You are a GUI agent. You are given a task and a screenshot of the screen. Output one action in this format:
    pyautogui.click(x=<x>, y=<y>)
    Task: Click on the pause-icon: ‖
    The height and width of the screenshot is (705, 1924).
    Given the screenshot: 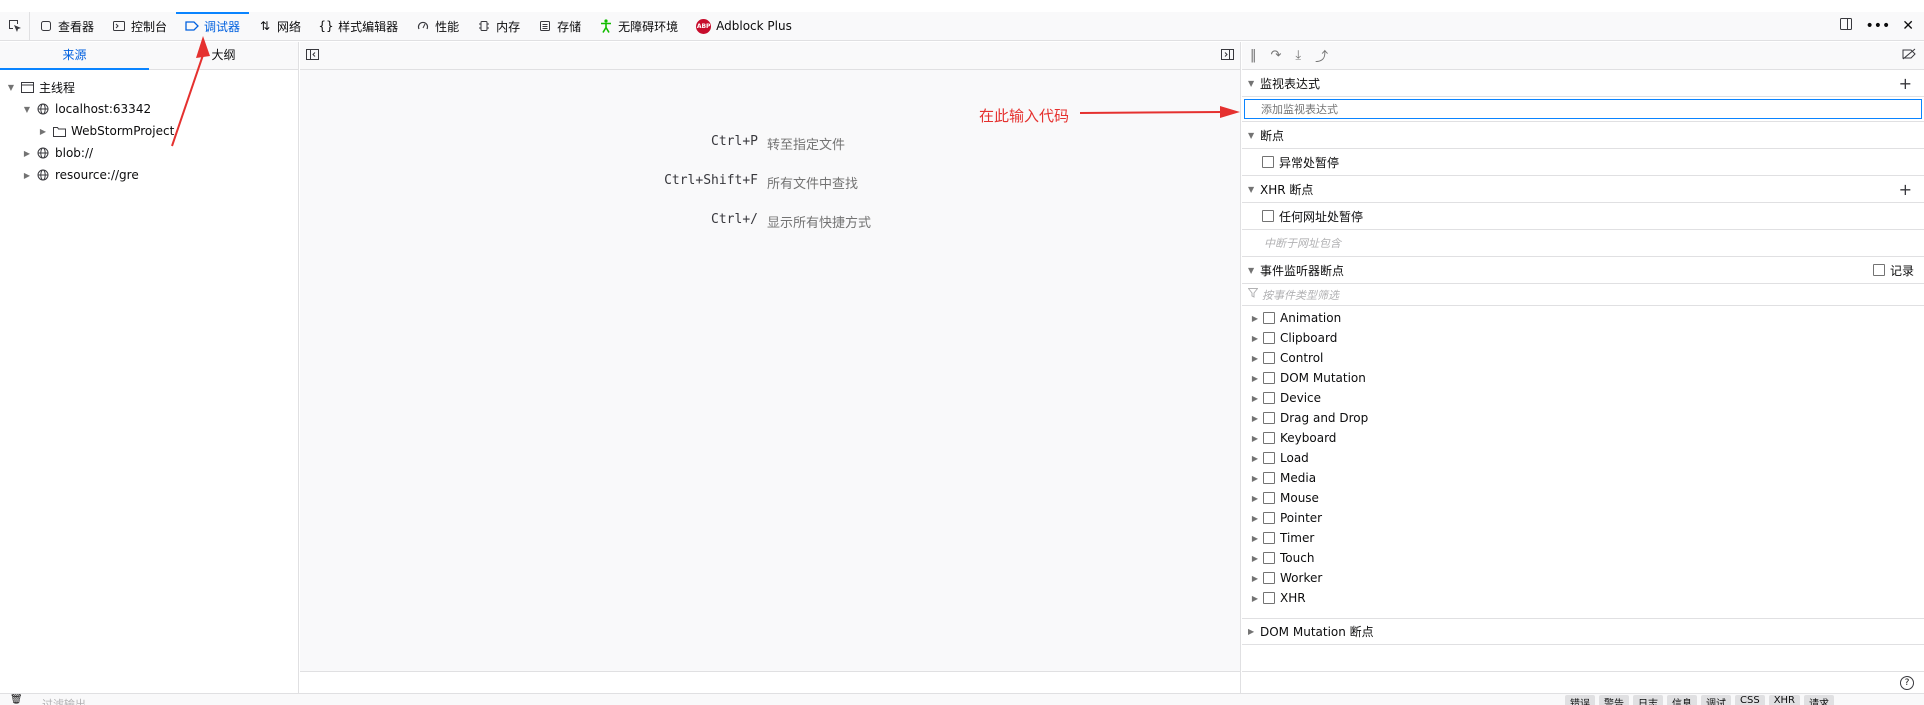 What is the action you would take?
    pyautogui.click(x=1253, y=55)
    